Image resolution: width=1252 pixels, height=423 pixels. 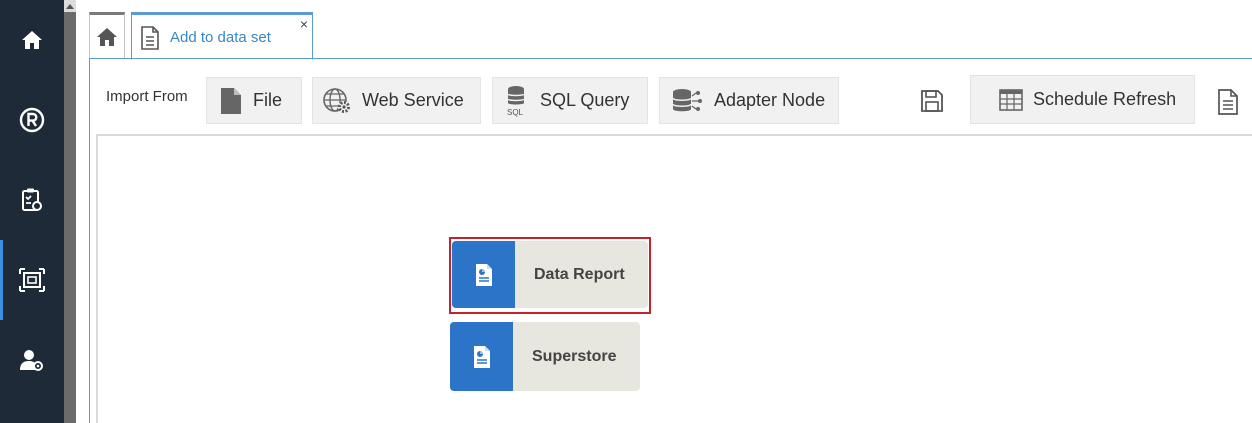 I want to click on nav-registered, so click(x=32, y=120).